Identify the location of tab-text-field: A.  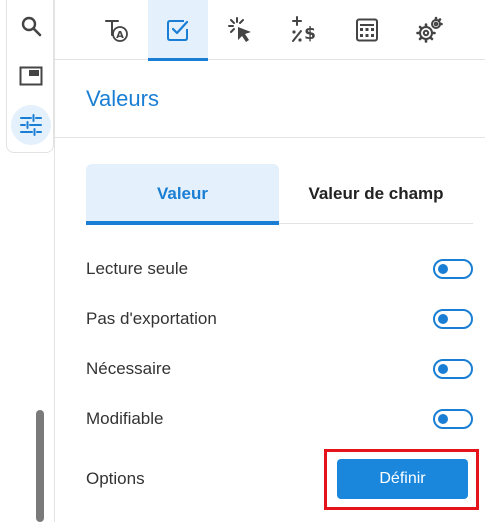
(116, 30).